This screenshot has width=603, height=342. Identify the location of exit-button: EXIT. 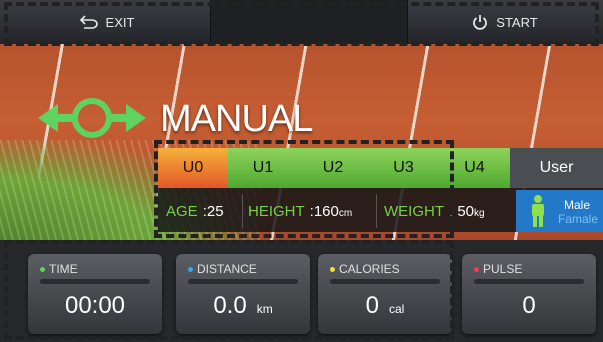
(107, 22).